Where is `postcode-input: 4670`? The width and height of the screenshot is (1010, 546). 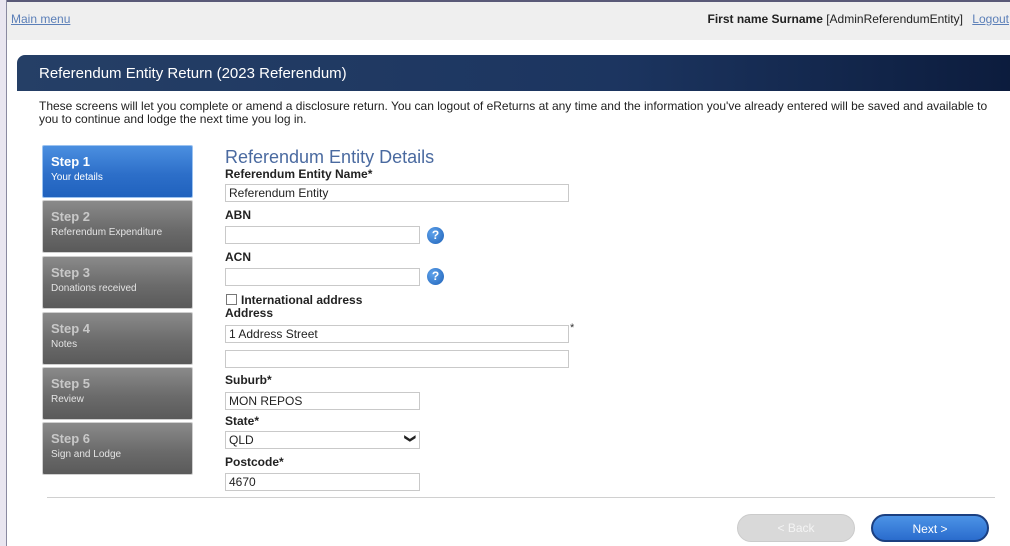 postcode-input: 4670 is located at coordinates (322, 482).